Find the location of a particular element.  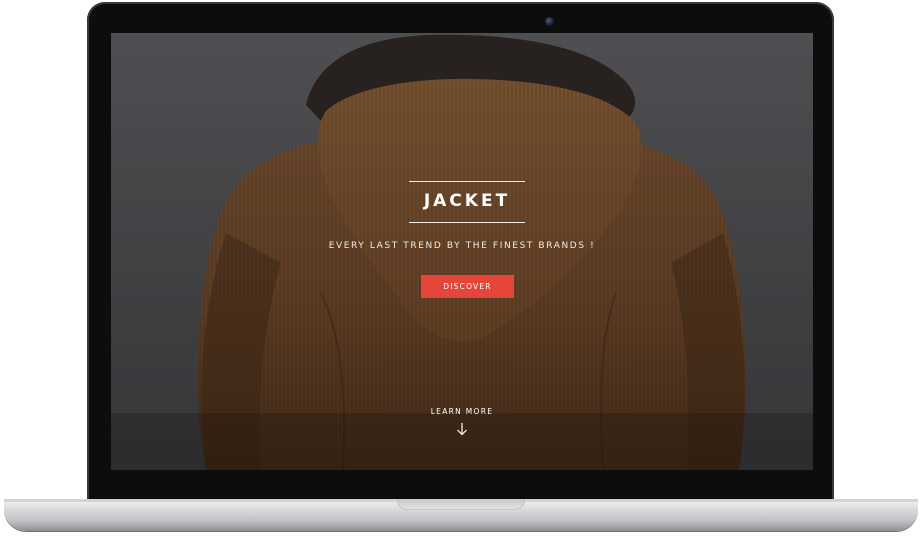

learn-more-link: LEARN MORE is located at coordinates (462, 421).